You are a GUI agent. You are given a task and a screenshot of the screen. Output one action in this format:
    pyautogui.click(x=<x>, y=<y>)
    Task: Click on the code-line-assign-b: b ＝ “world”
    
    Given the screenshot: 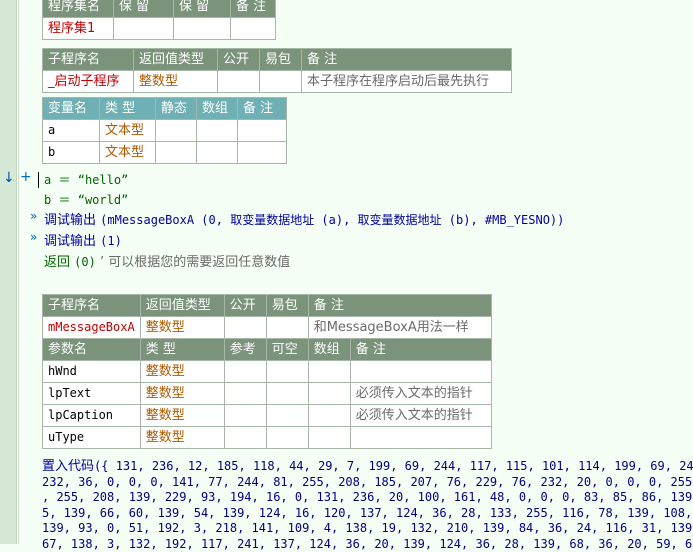 What is the action you would take?
    pyautogui.click(x=86, y=199)
    